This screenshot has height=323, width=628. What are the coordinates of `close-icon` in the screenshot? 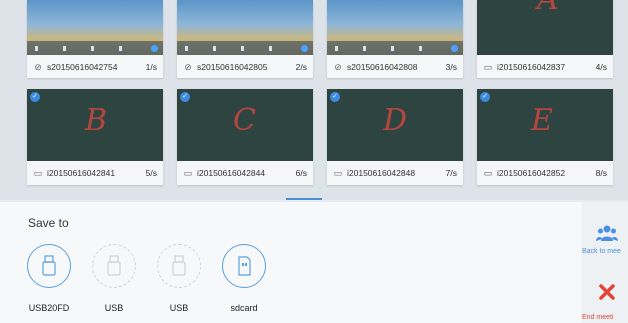 It's located at (607, 292).